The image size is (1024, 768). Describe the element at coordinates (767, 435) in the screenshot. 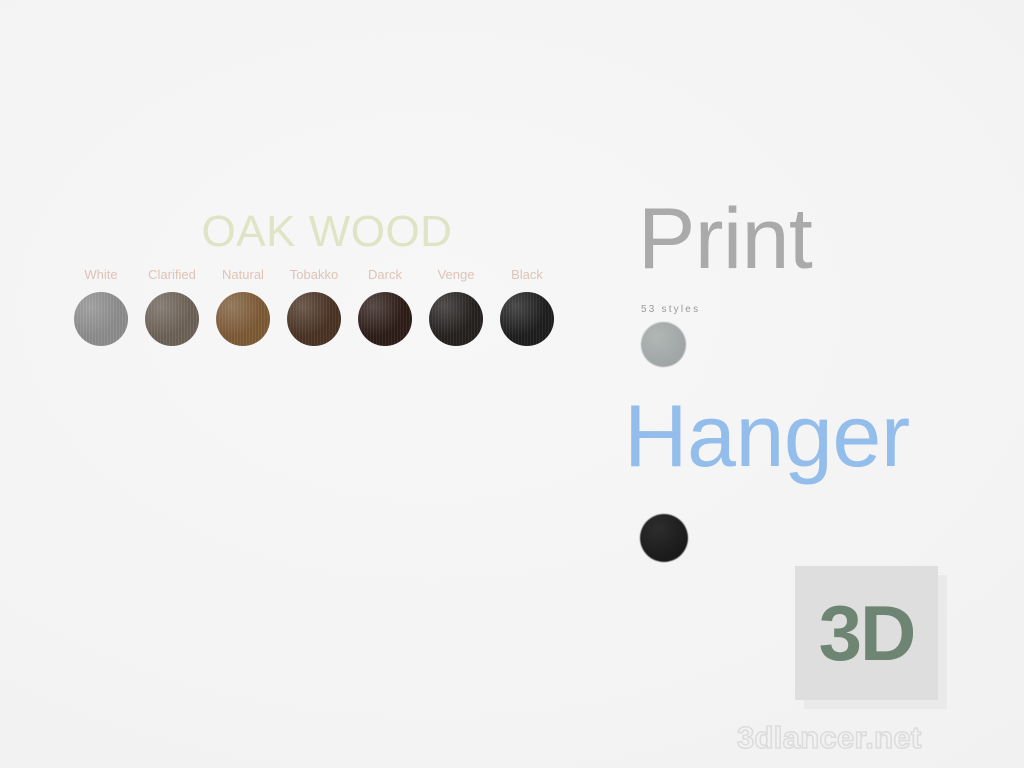

I see `hanger-heading: Hanger` at that location.